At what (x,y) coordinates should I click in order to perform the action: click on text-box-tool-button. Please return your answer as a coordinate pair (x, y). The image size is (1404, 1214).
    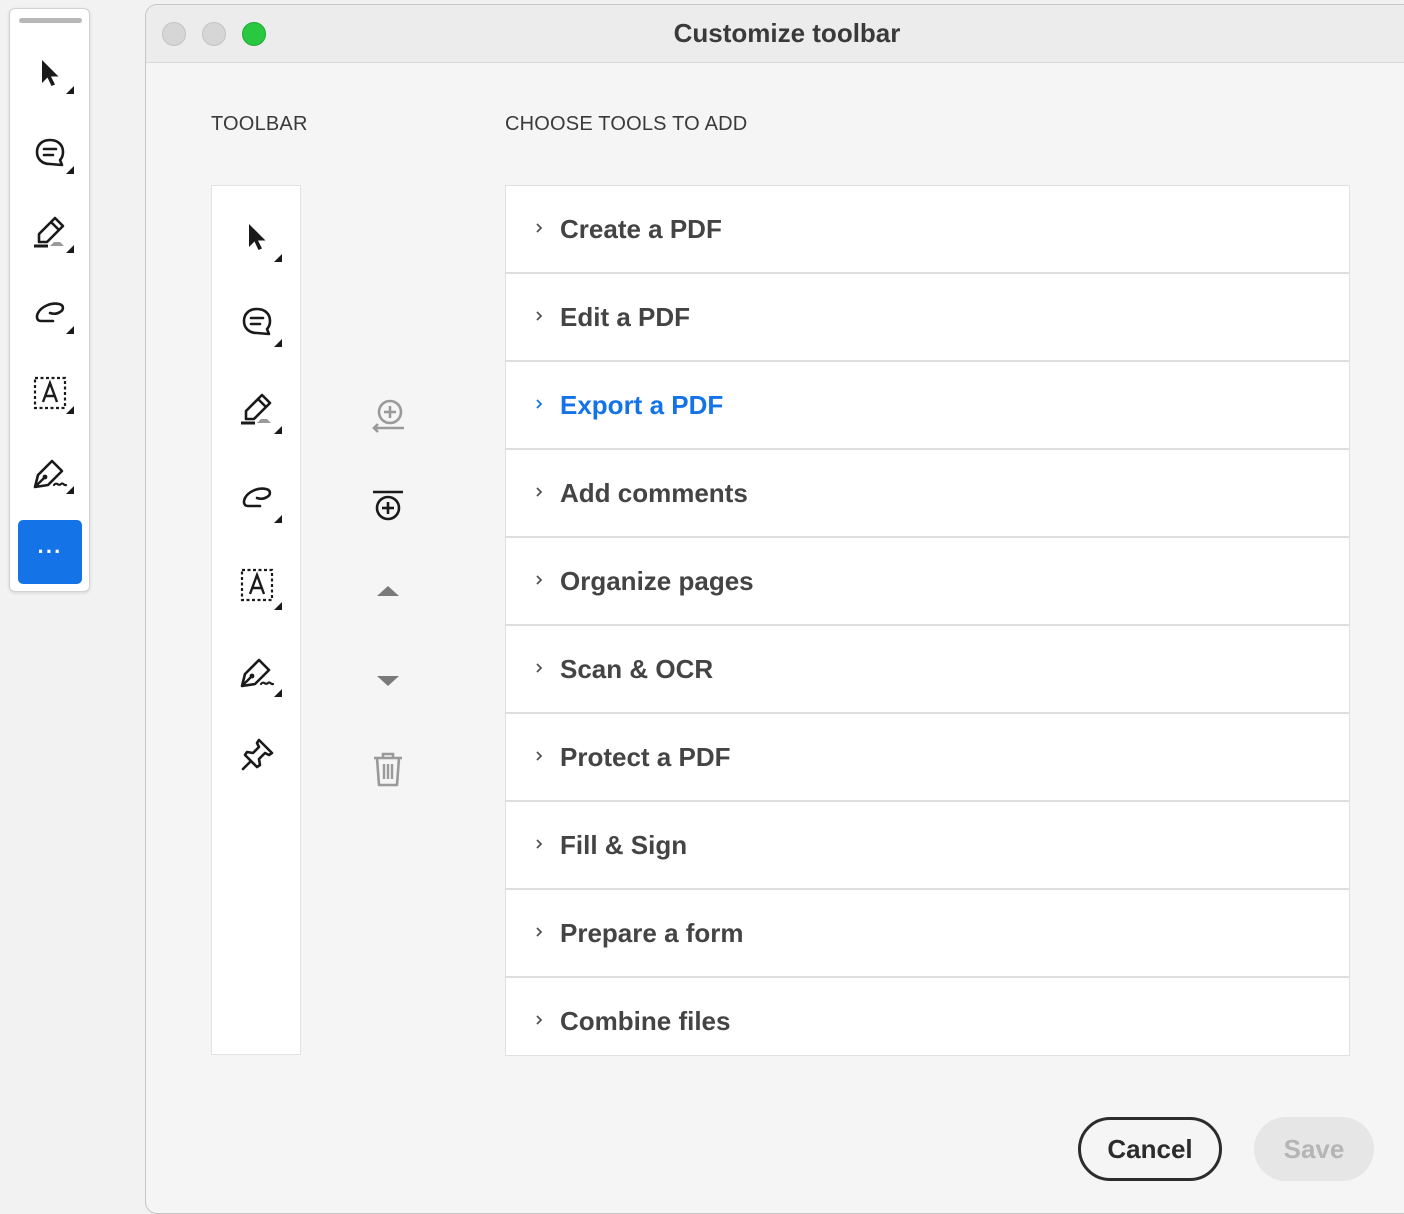
    Looking at the image, I should click on (50, 393).